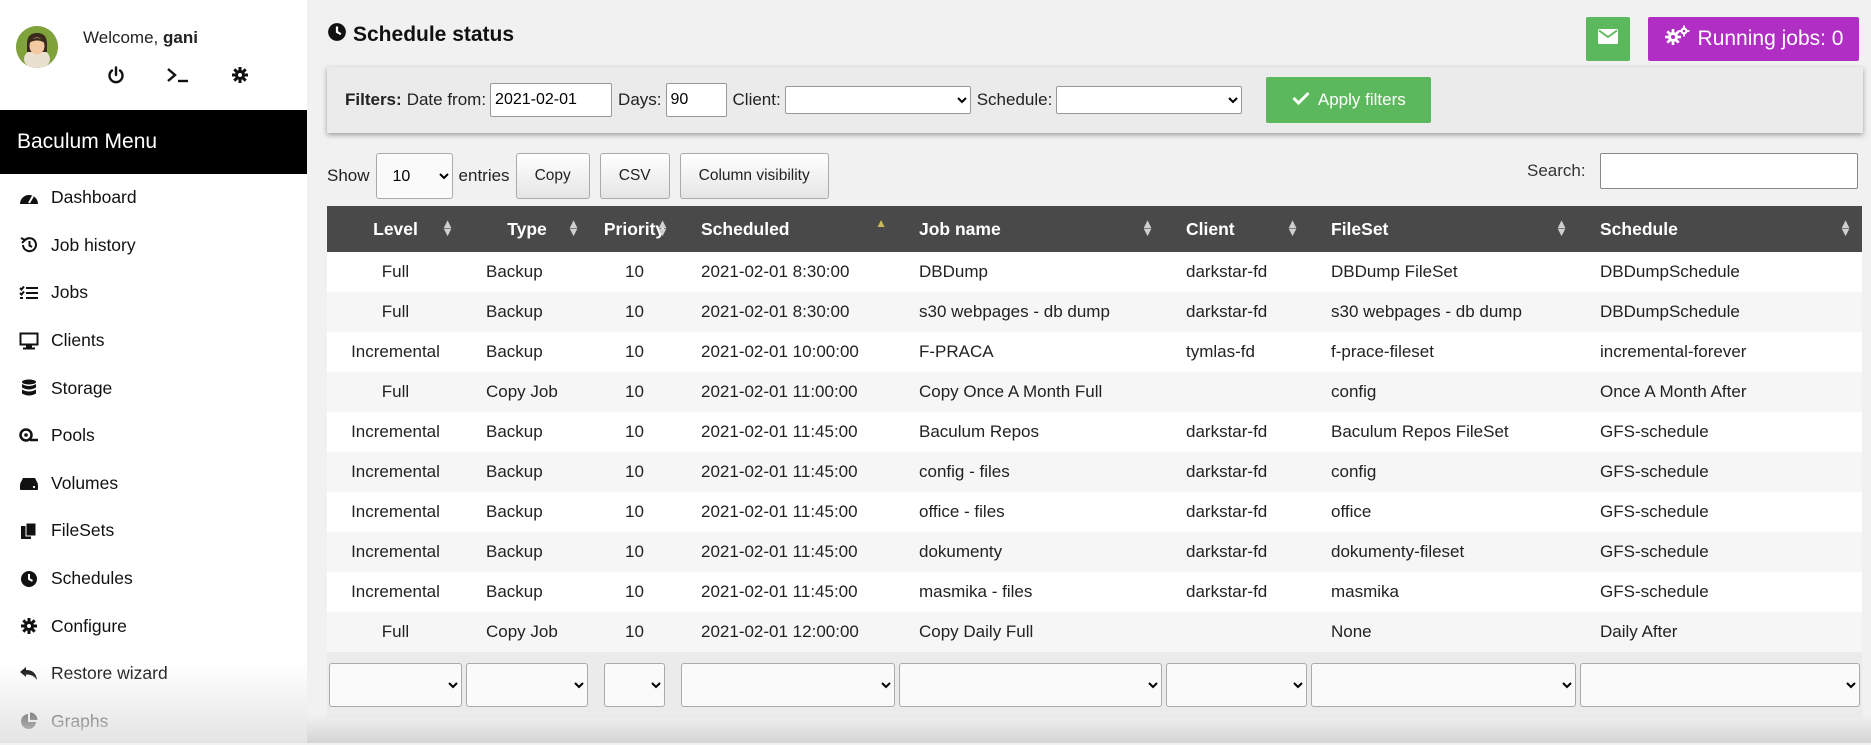  Describe the element at coordinates (780, 351) in the screenshot. I see `cell-scheduled: 2021-02-01 10:00:00` at that location.